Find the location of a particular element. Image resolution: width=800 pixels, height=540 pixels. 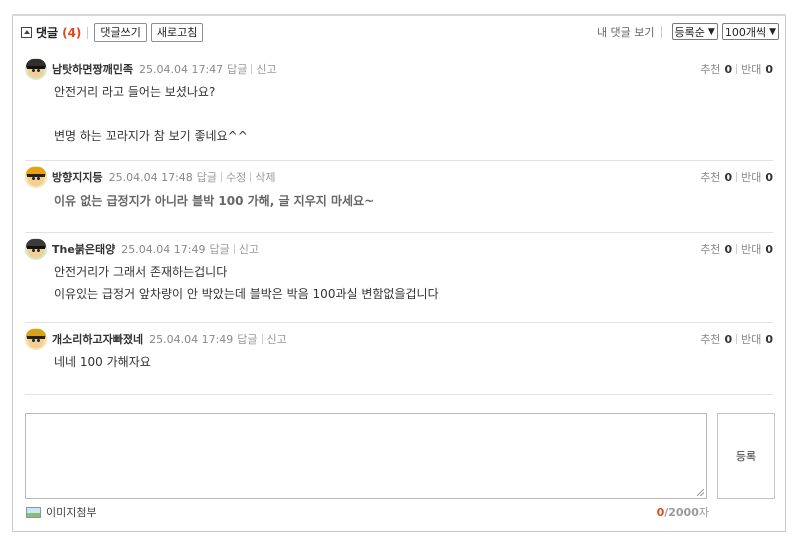

comment-line: 네네 100 가해자요 is located at coordinates (102, 362).